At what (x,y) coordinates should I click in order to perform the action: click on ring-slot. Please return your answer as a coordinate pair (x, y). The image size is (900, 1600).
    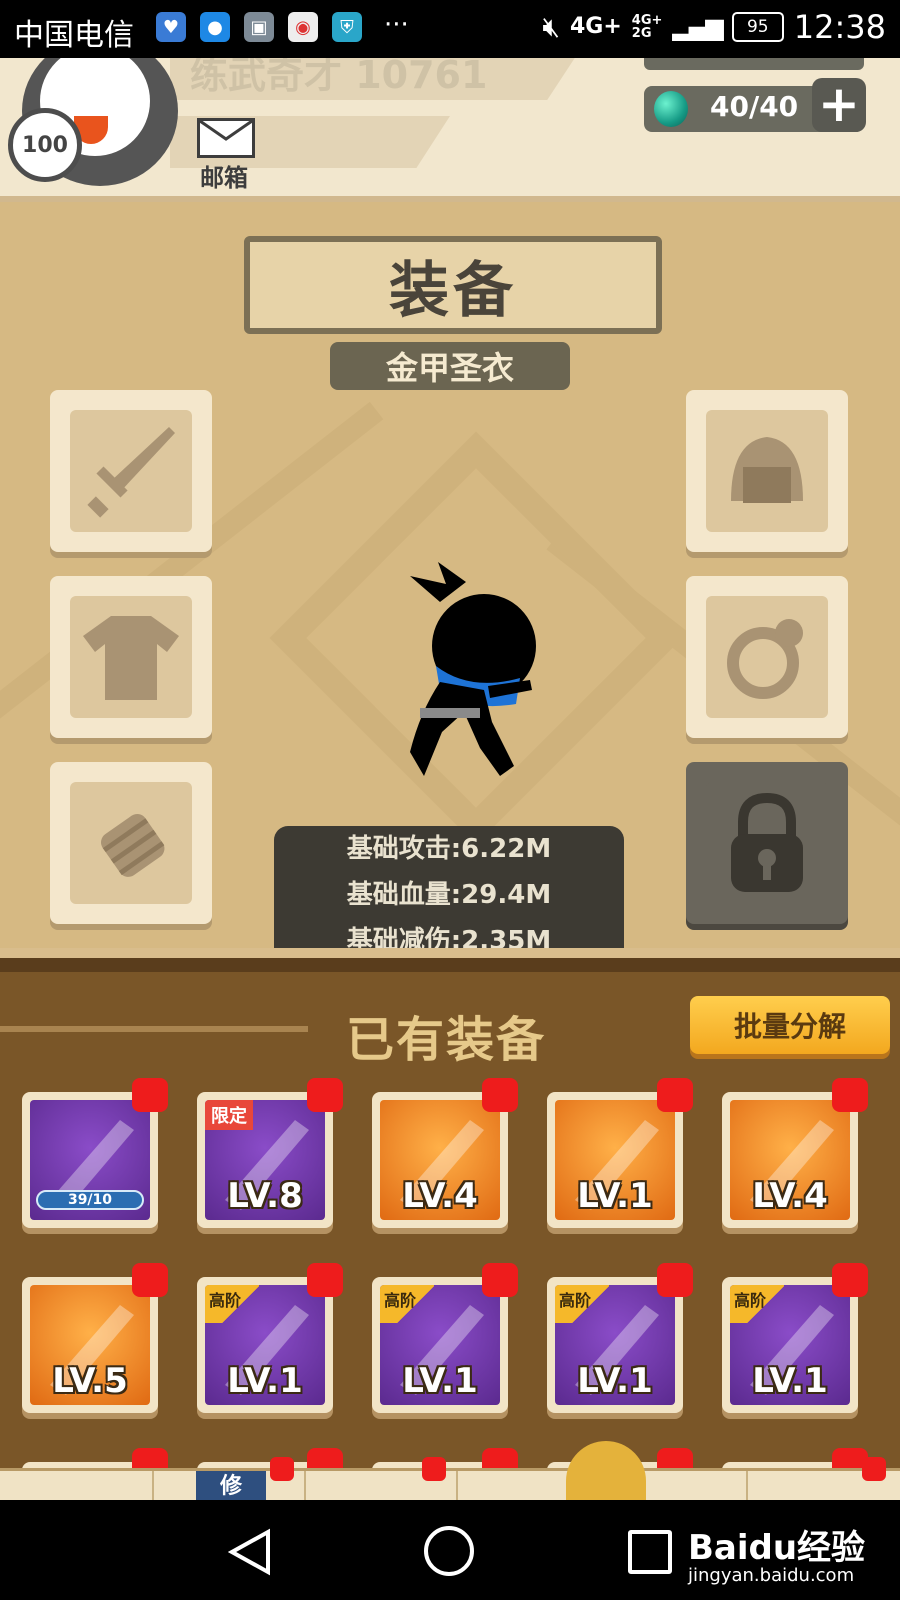
    Looking at the image, I should click on (767, 657).